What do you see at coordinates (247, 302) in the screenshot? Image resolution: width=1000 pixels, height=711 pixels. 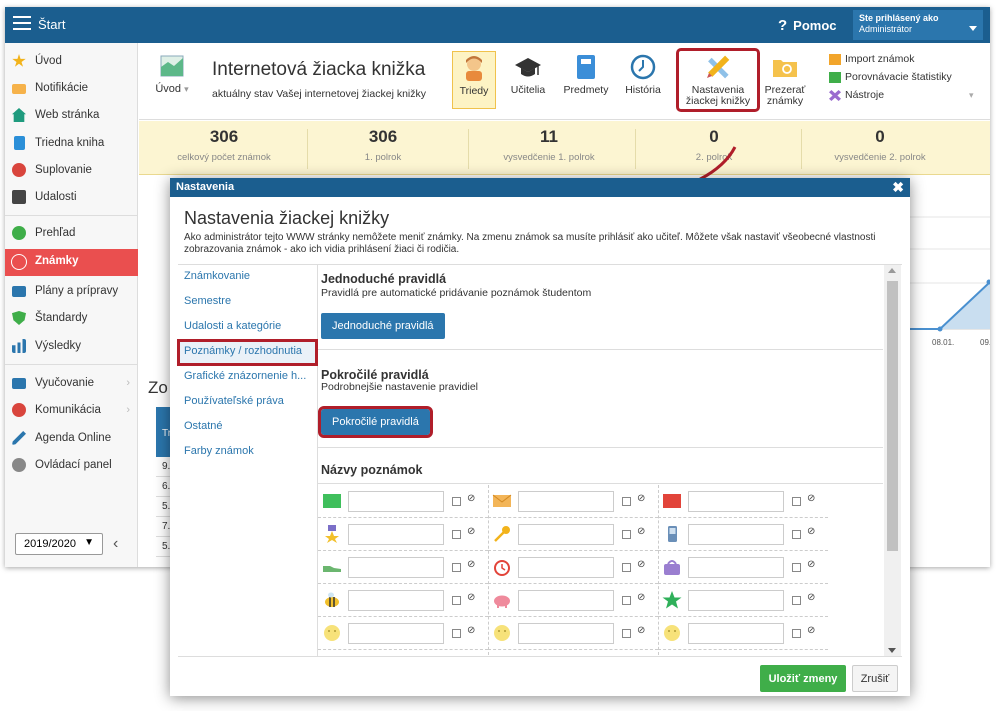 I see `nav-semestre: Semestre` at bounding box center [247, 302].